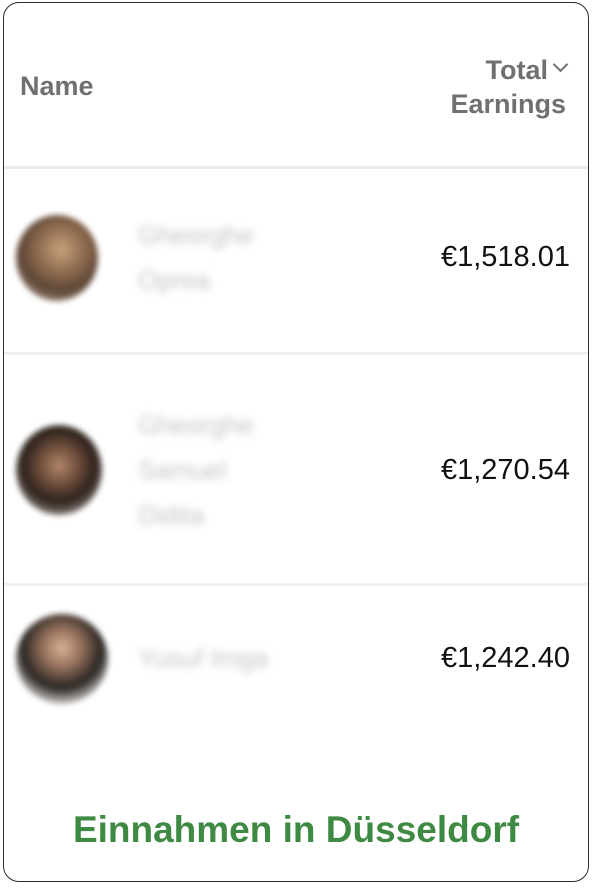  What do you see at coordinates (517, 70) in the screenshot?
I see `column-header-total-line1: Total` at bounding box center [517, 70].